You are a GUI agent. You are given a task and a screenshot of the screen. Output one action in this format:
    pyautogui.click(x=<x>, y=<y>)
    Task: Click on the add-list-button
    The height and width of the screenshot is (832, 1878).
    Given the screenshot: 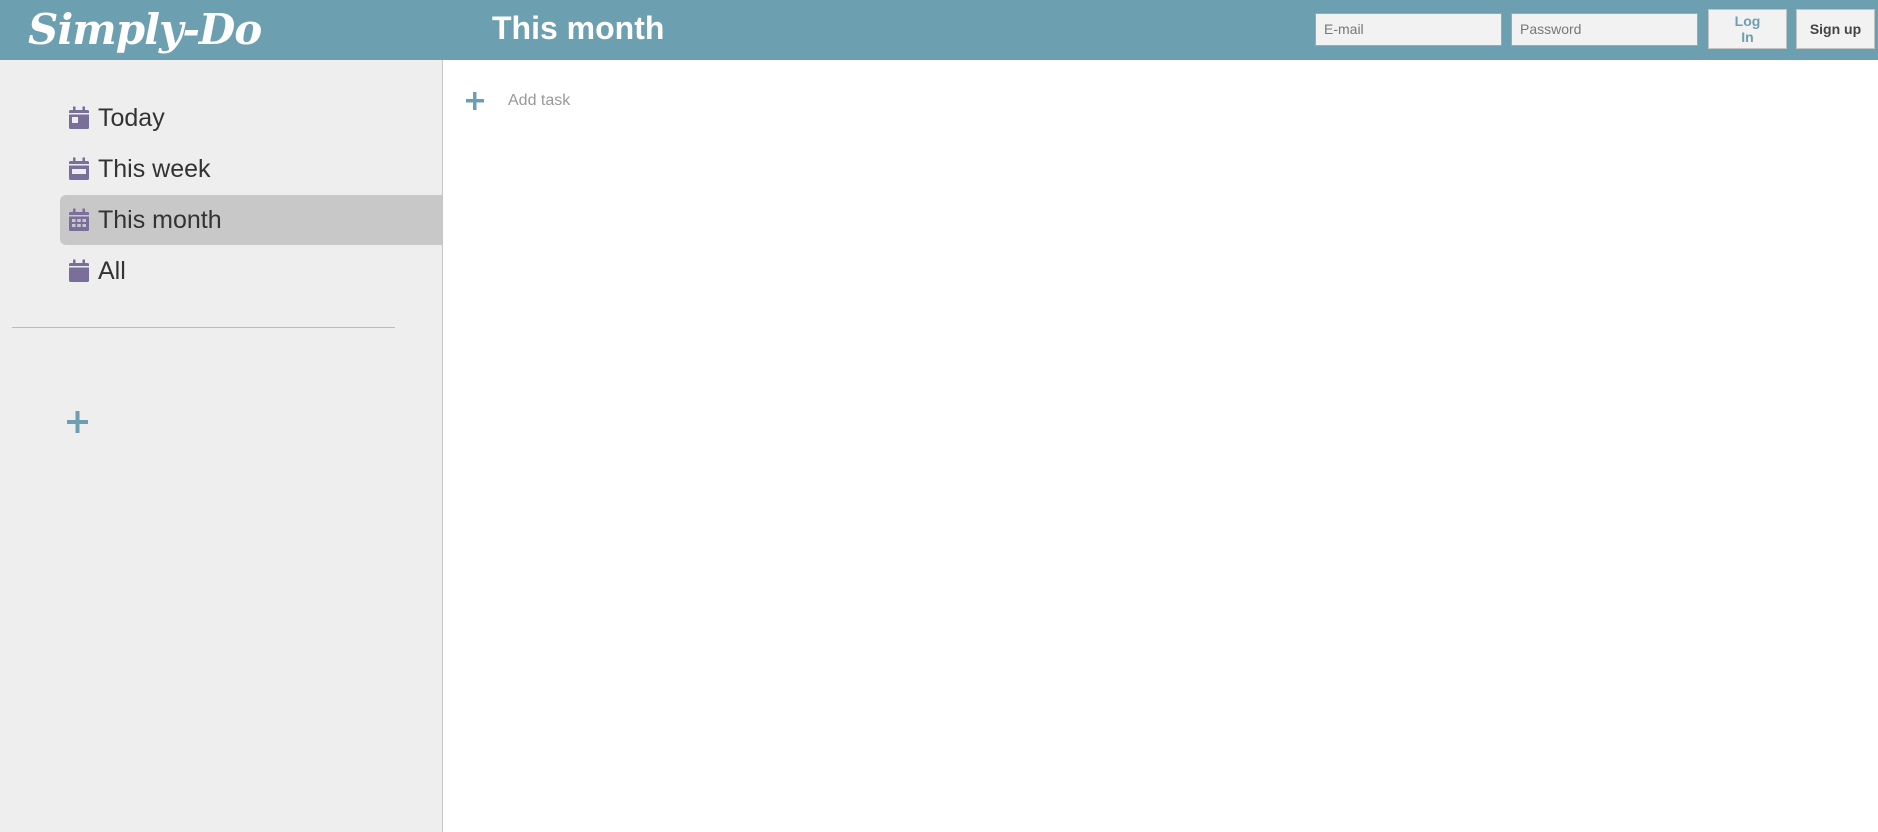 What is the action you would take?
    pyautogui.click(x=78, y=422)
    